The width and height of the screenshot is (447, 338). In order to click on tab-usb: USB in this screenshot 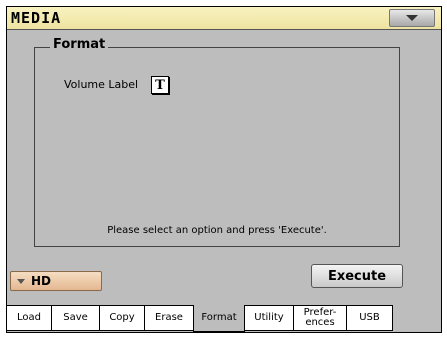, I will do `click(369, 318)`.